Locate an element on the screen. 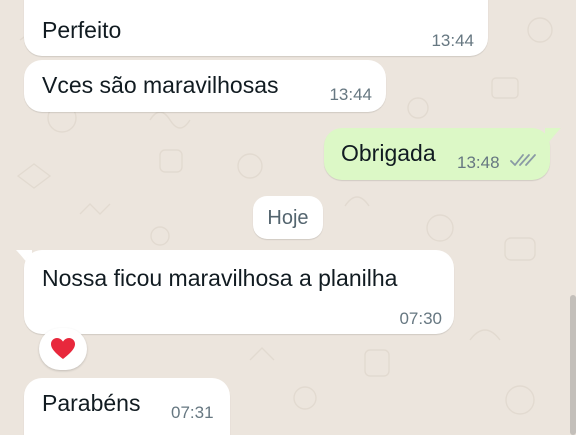 The image size is (576, 435). double-check-icon is located at coordinates (523, 160).